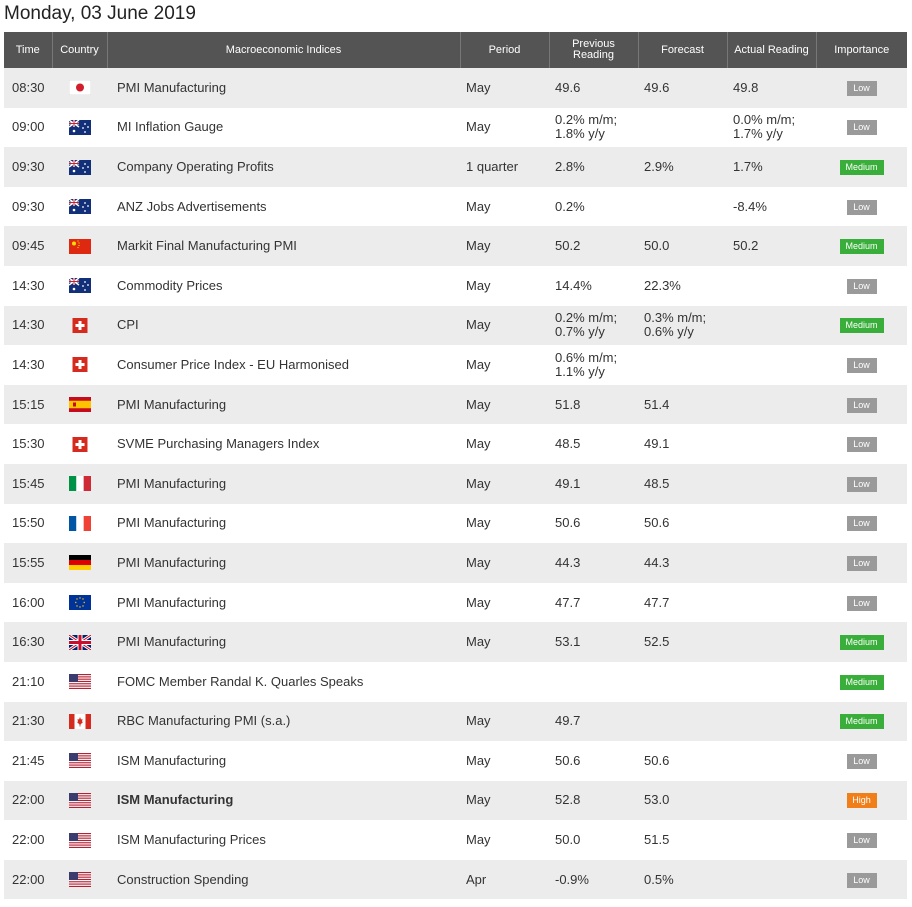 Image resolution: width=912 pixels, height=907 pixels. Describe the element at coordinates (772, 50) in the screenshot. I see `col-header-actual: Actual Reading` at that location.